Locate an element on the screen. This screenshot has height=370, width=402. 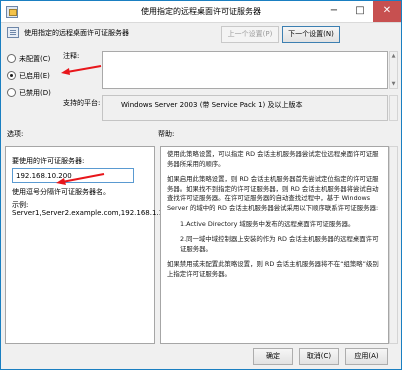
close-button: ✕ is located at coordinates (387, 11).